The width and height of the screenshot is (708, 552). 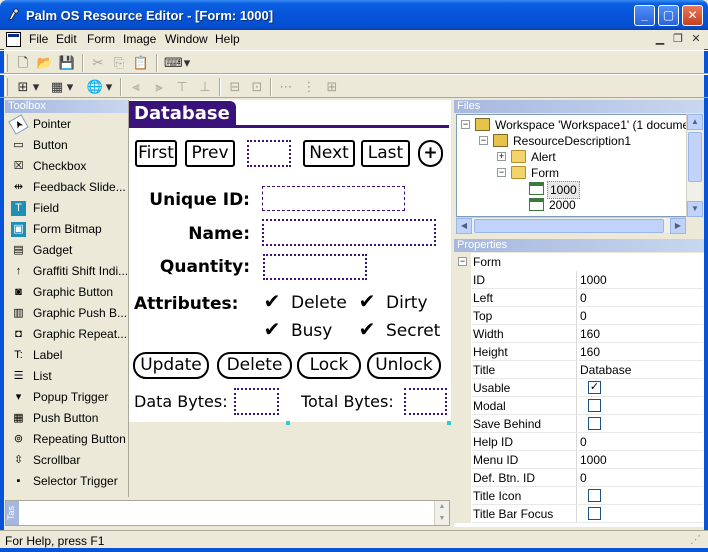 I want to click on property-checkbox-cell, so click(x=640, y=496).